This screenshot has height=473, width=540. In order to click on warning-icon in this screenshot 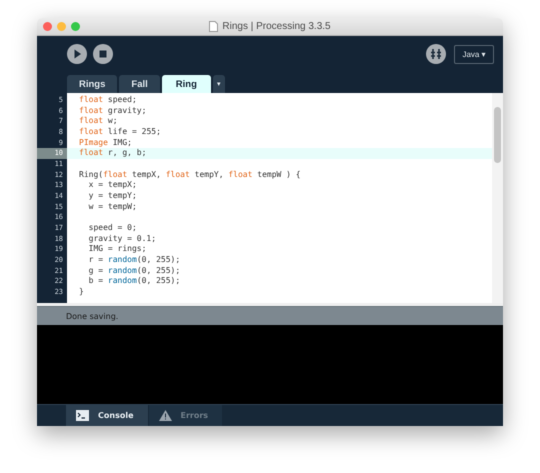, I will do `click(165, 415)`.